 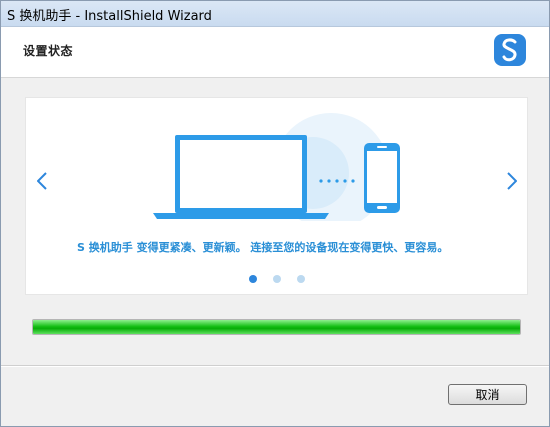 I want to click on app-logo-icon, so click(x=510, y=50).